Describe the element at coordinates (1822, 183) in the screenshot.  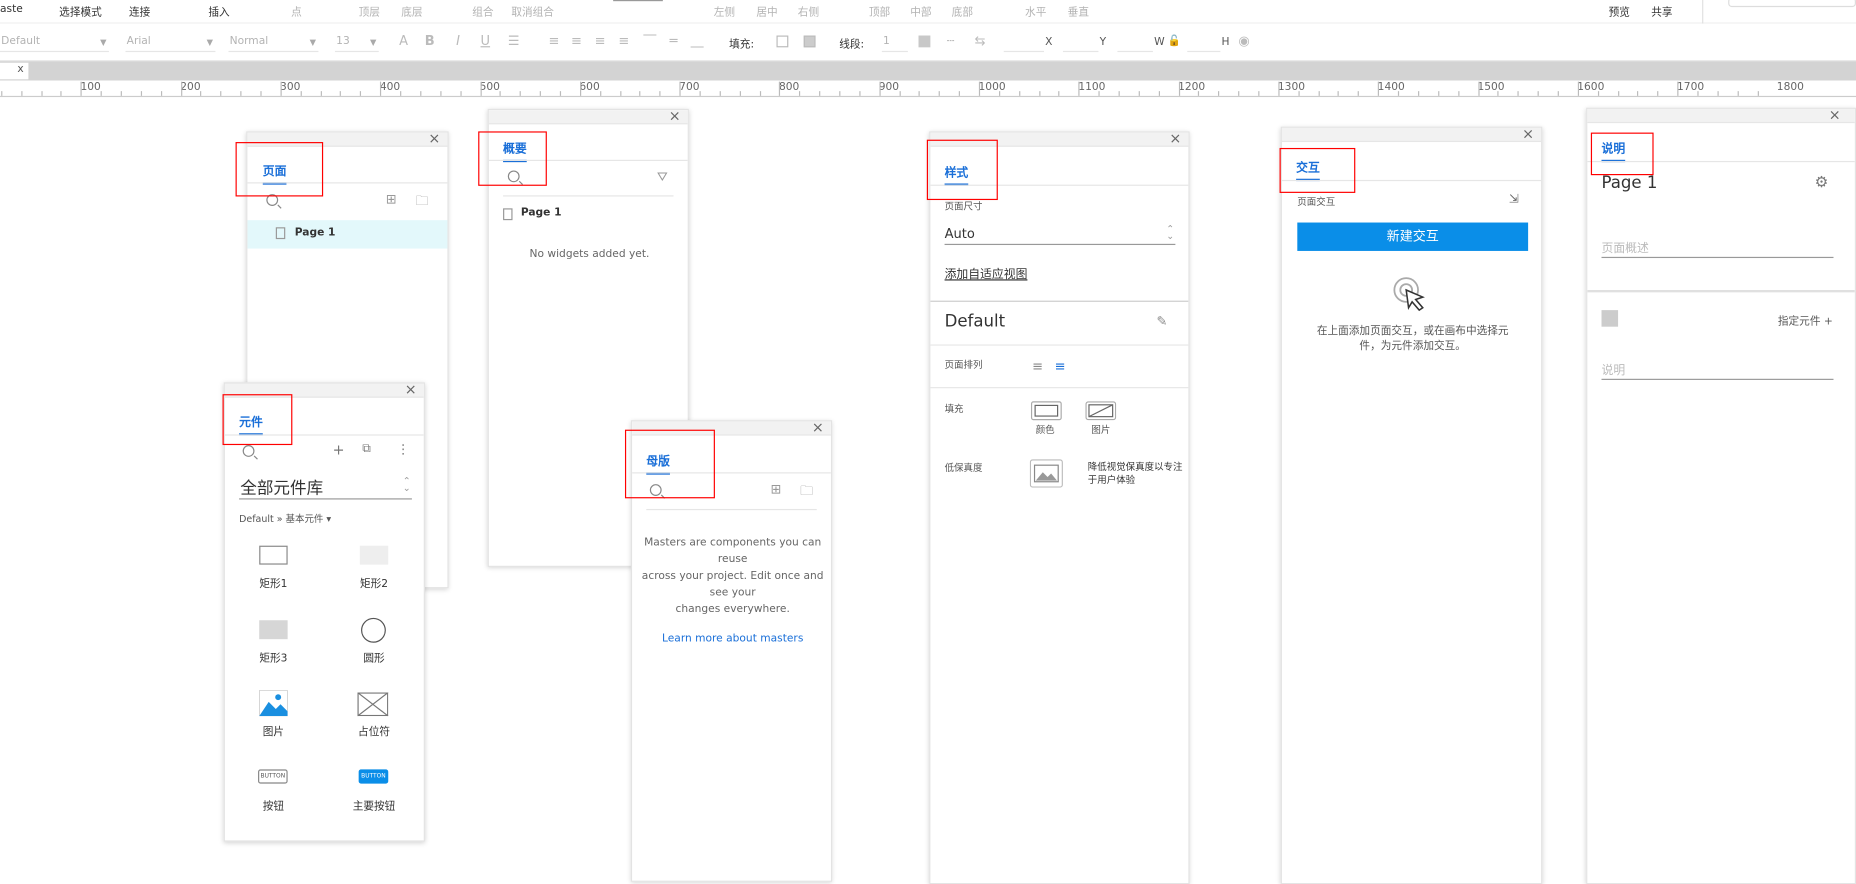
I see `gear-icon: ⚙` at that location.